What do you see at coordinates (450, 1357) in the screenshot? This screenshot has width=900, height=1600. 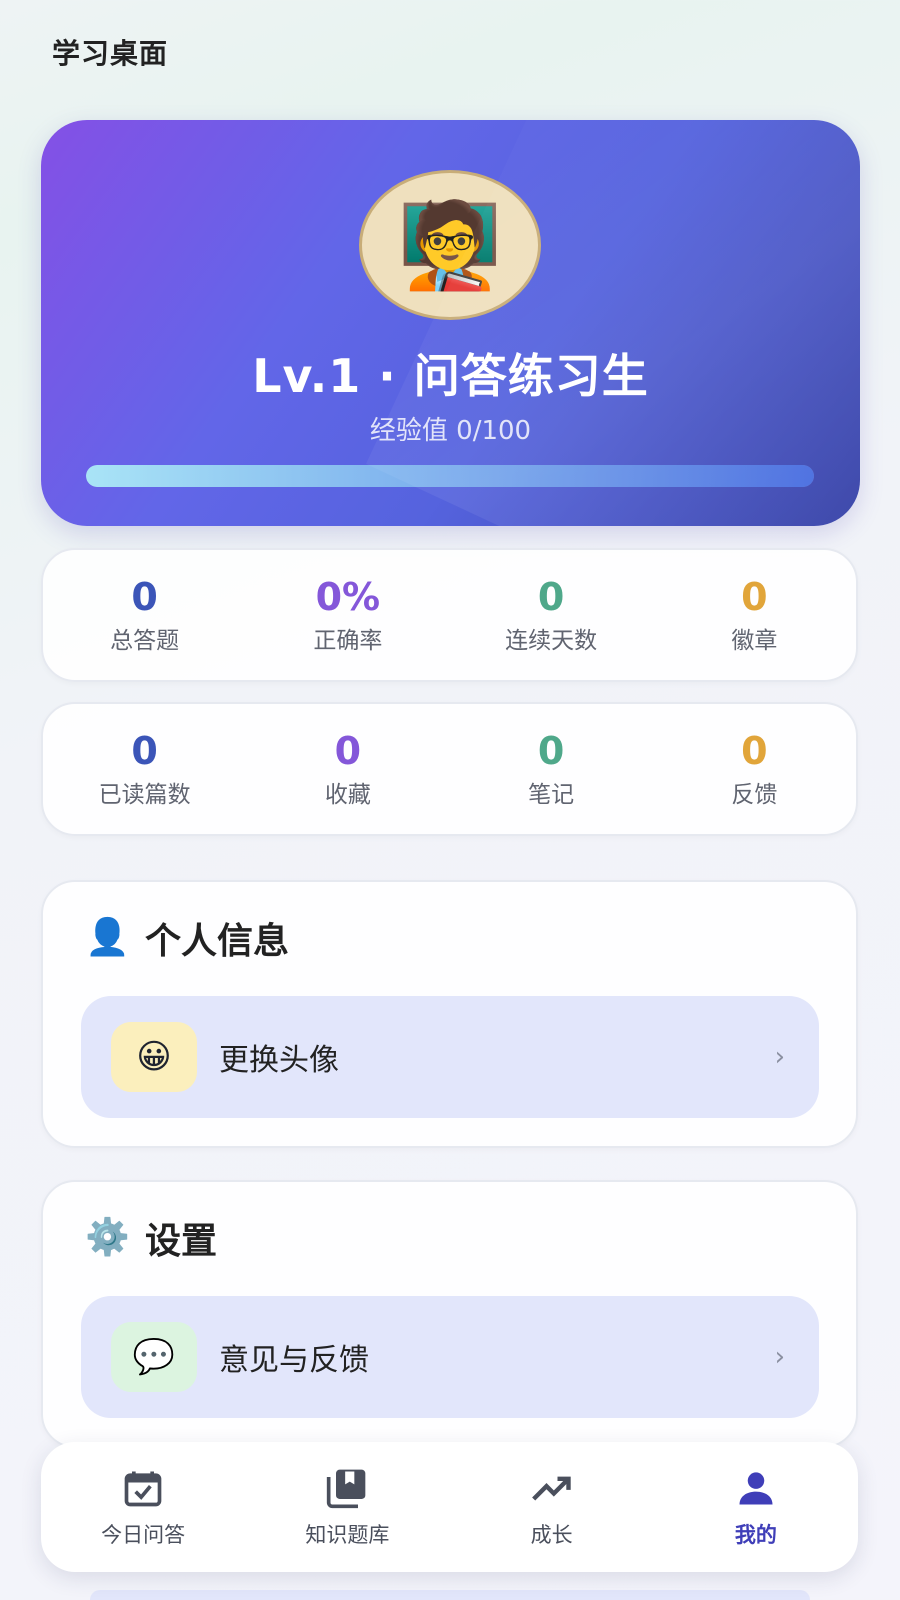 I see `feedback-row: 💬 意见与反馈 ›` at bounding box center [450, 1357].